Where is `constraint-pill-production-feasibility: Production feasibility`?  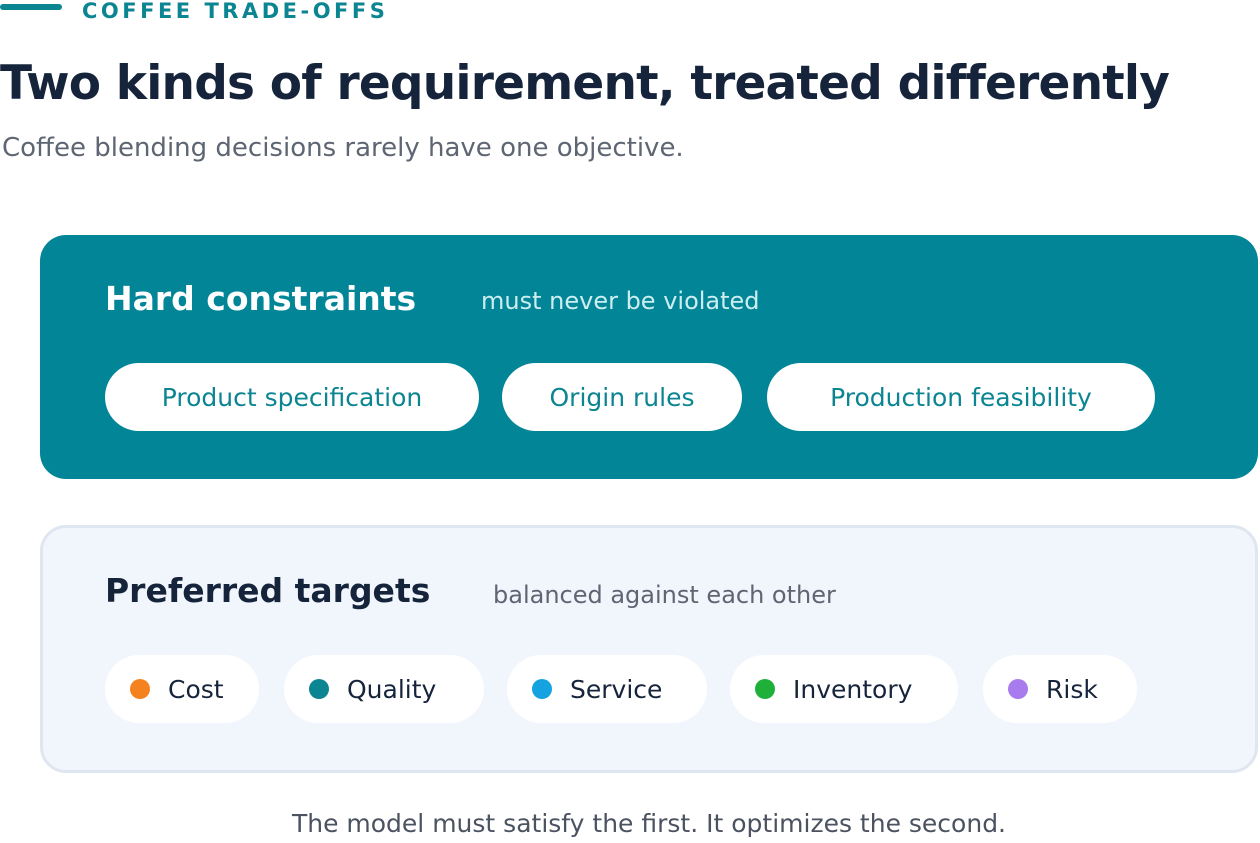 constraint-pill-production-feasibility: Production feasibility is located at coordinates (961, 397).